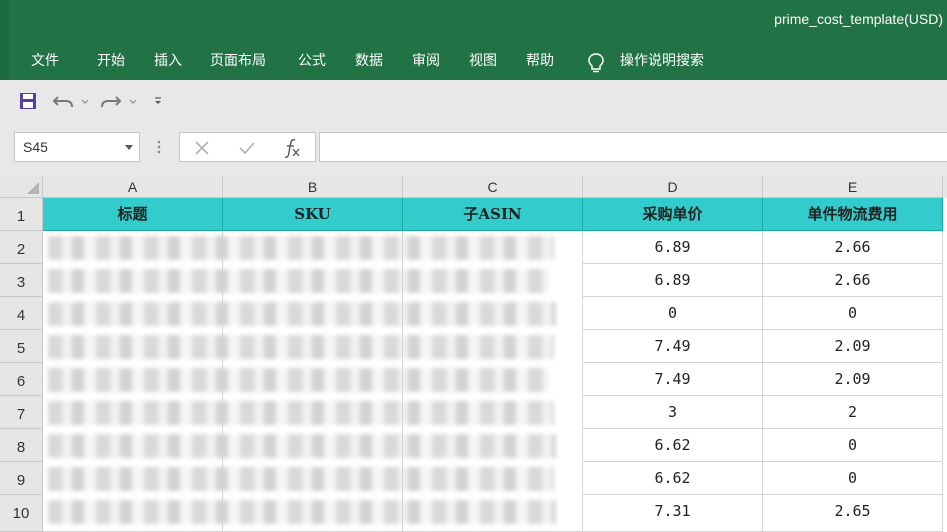  What do you see at coordinates (133, 381) in the screenshot?
I see `column-a-cells` at bounding box center [133, 381].